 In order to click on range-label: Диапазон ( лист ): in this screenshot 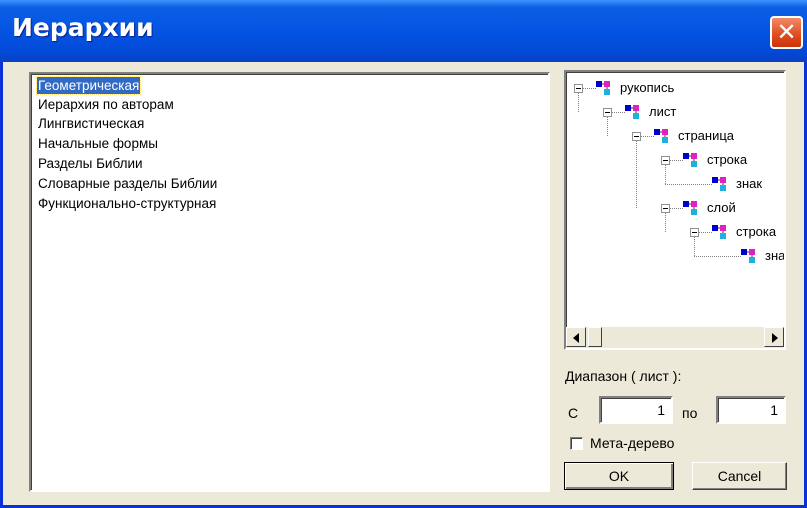, I will do `click(623, 376)`.